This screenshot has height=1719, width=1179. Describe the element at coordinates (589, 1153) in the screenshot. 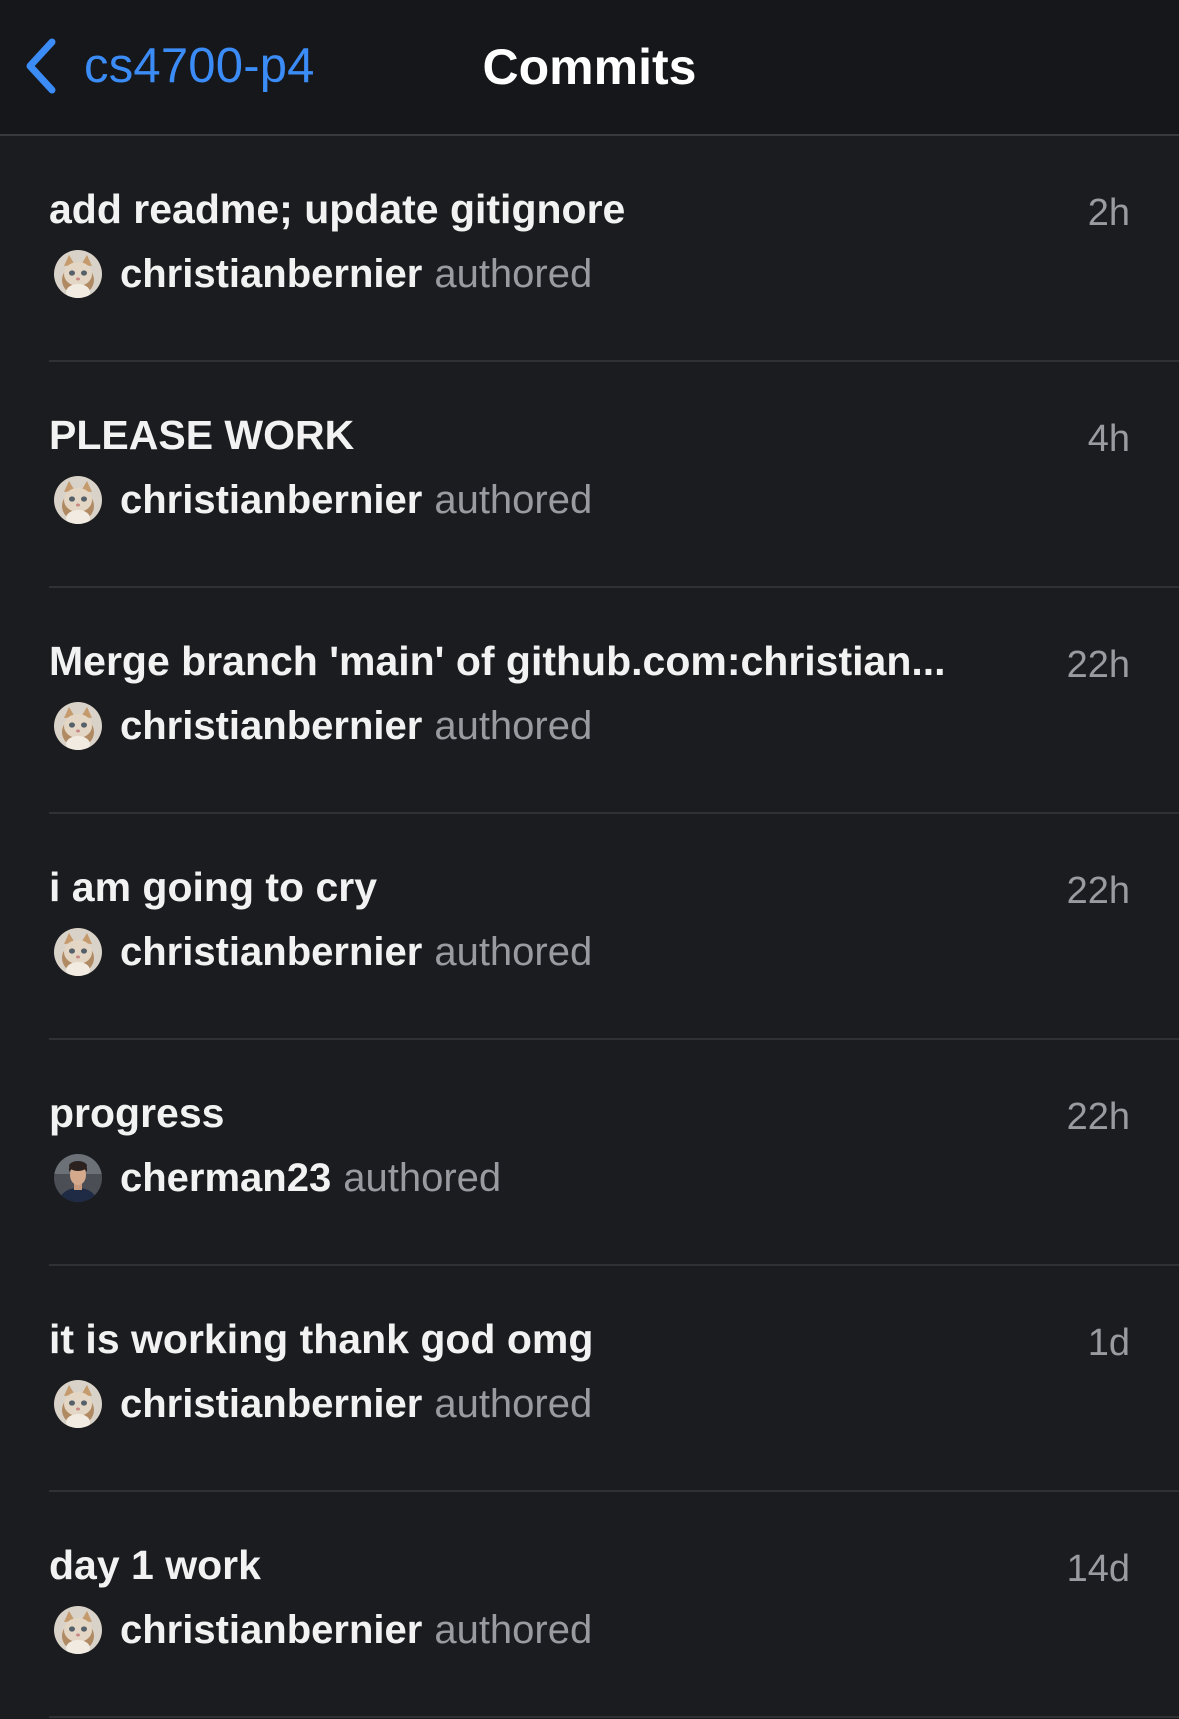

I see `commit-row: progress 22h cherman23 authored` at that location.